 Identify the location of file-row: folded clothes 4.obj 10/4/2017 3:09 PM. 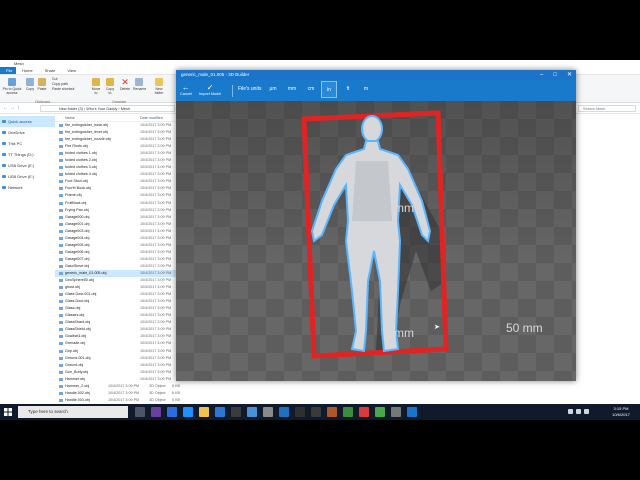
(117, 174).